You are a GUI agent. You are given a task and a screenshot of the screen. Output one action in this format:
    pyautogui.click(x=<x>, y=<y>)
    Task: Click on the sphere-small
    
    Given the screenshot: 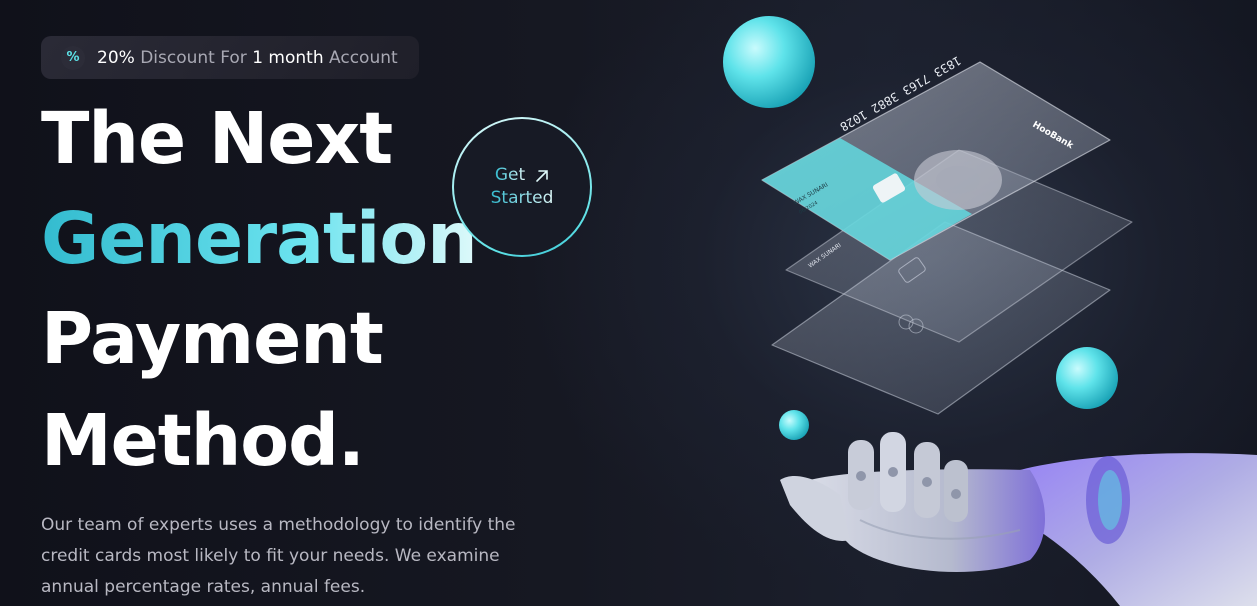 What is the action you would take?
    pyautogui.click(x=794, y=425)
    